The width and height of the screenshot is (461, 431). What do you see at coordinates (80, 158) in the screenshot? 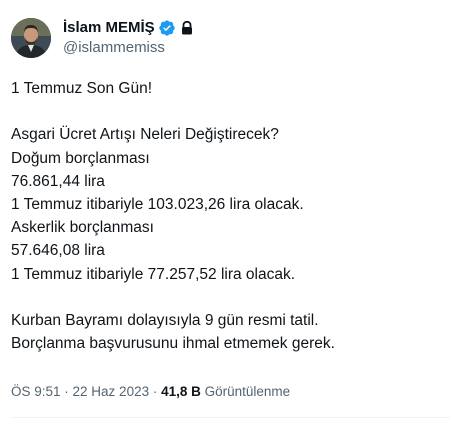
I see `tweet-line: Doğum borçlanması` at bounding box center [80, 158].